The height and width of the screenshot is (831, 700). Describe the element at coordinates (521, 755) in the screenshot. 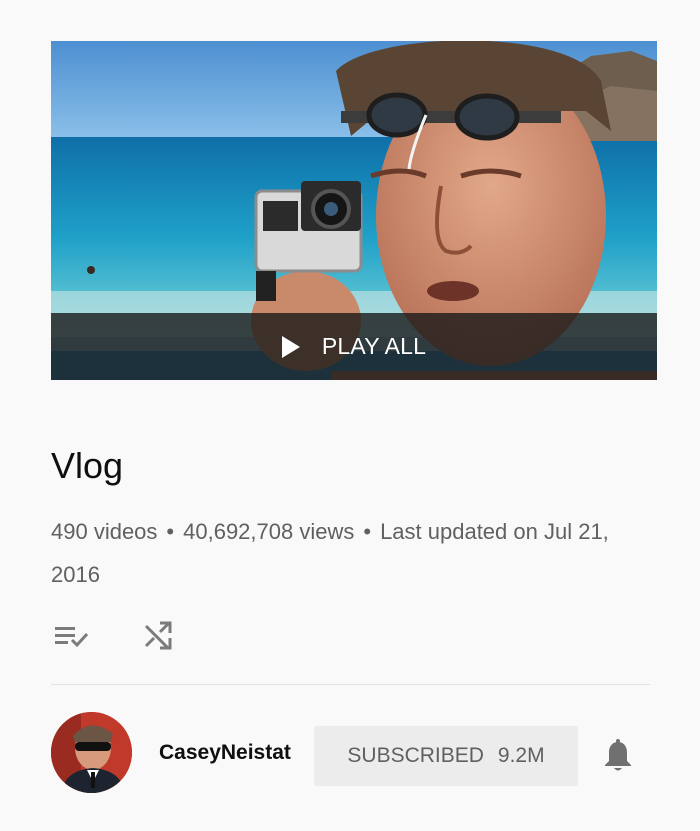

I see `subscriber-count: 9.2M` at that location.